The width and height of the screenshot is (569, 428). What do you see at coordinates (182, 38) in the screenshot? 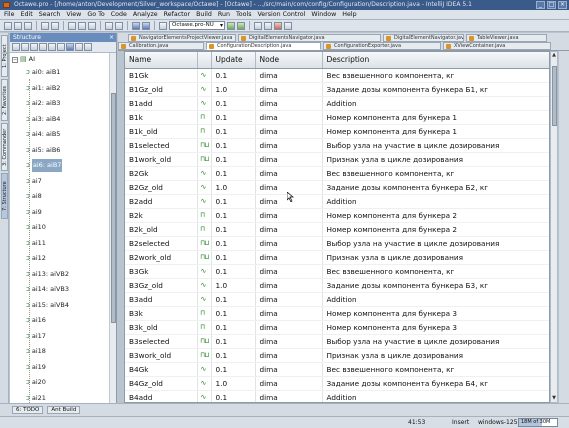
I see `editor-tab: NavigatorElementsProjectViewer.java` at bounding box center [182, 38].